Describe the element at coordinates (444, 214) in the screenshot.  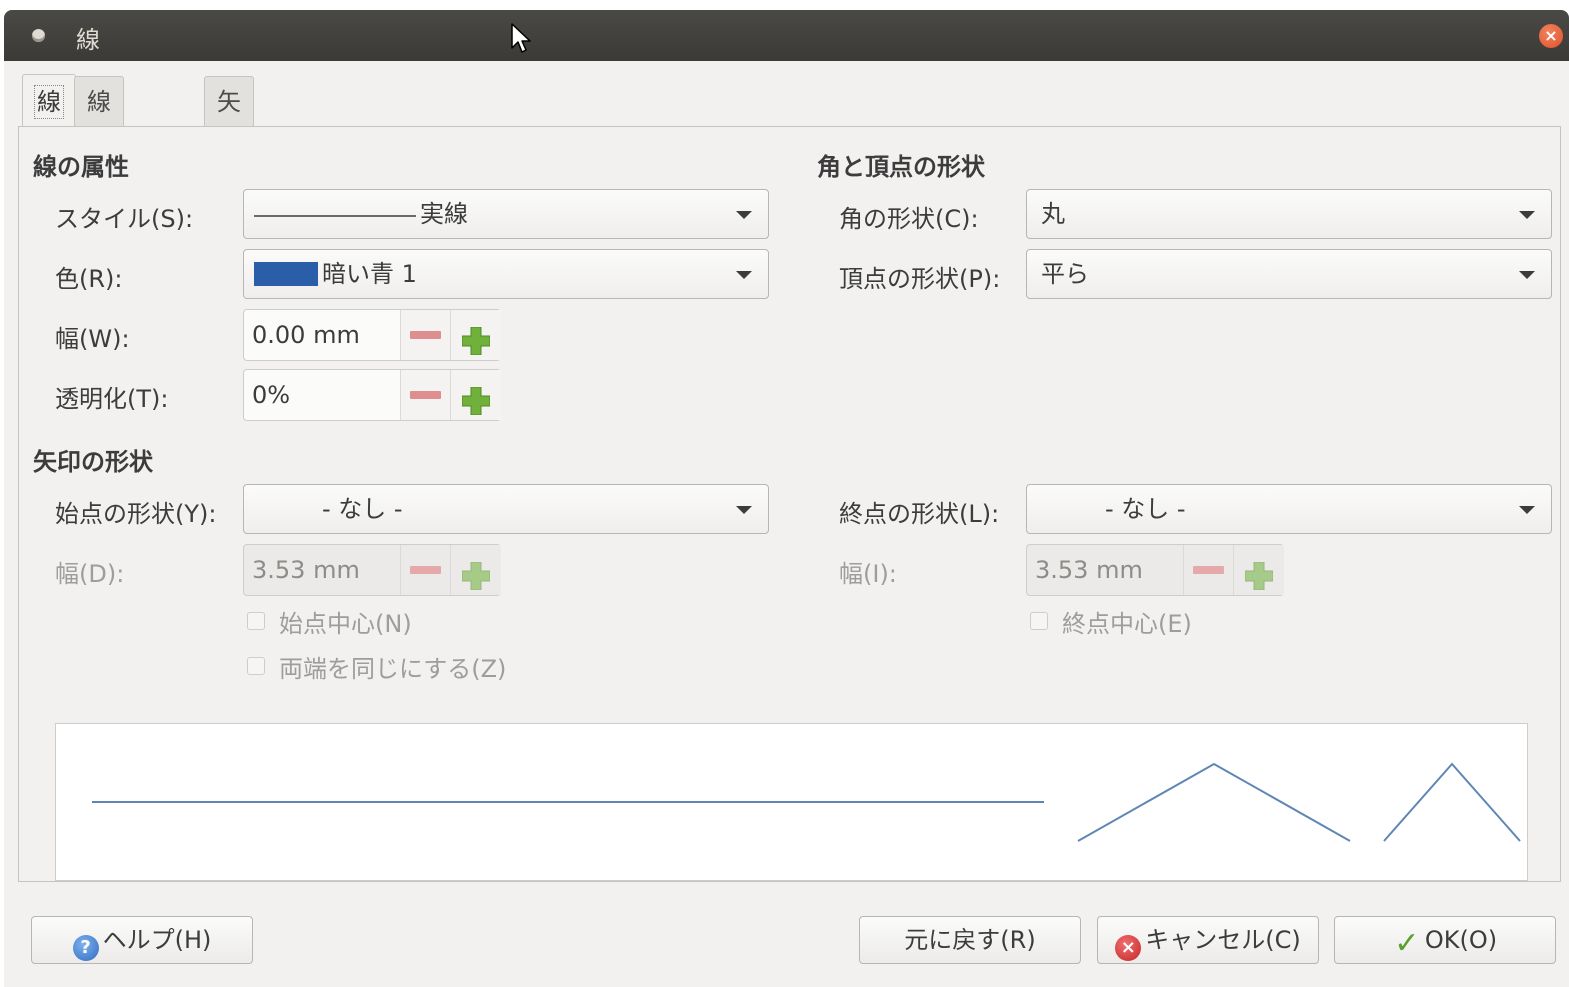
I see `style-value: 実線` at that location.